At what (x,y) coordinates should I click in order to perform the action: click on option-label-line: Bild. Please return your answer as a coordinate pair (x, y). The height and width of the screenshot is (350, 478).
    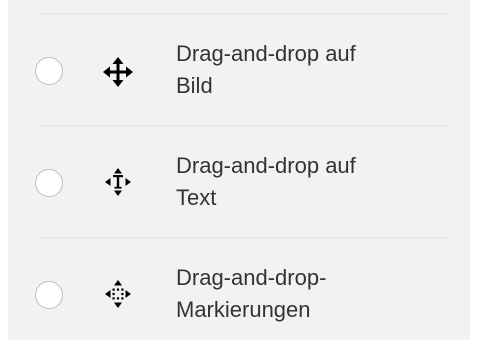
    Looking at the image, I should click on (194, 85).